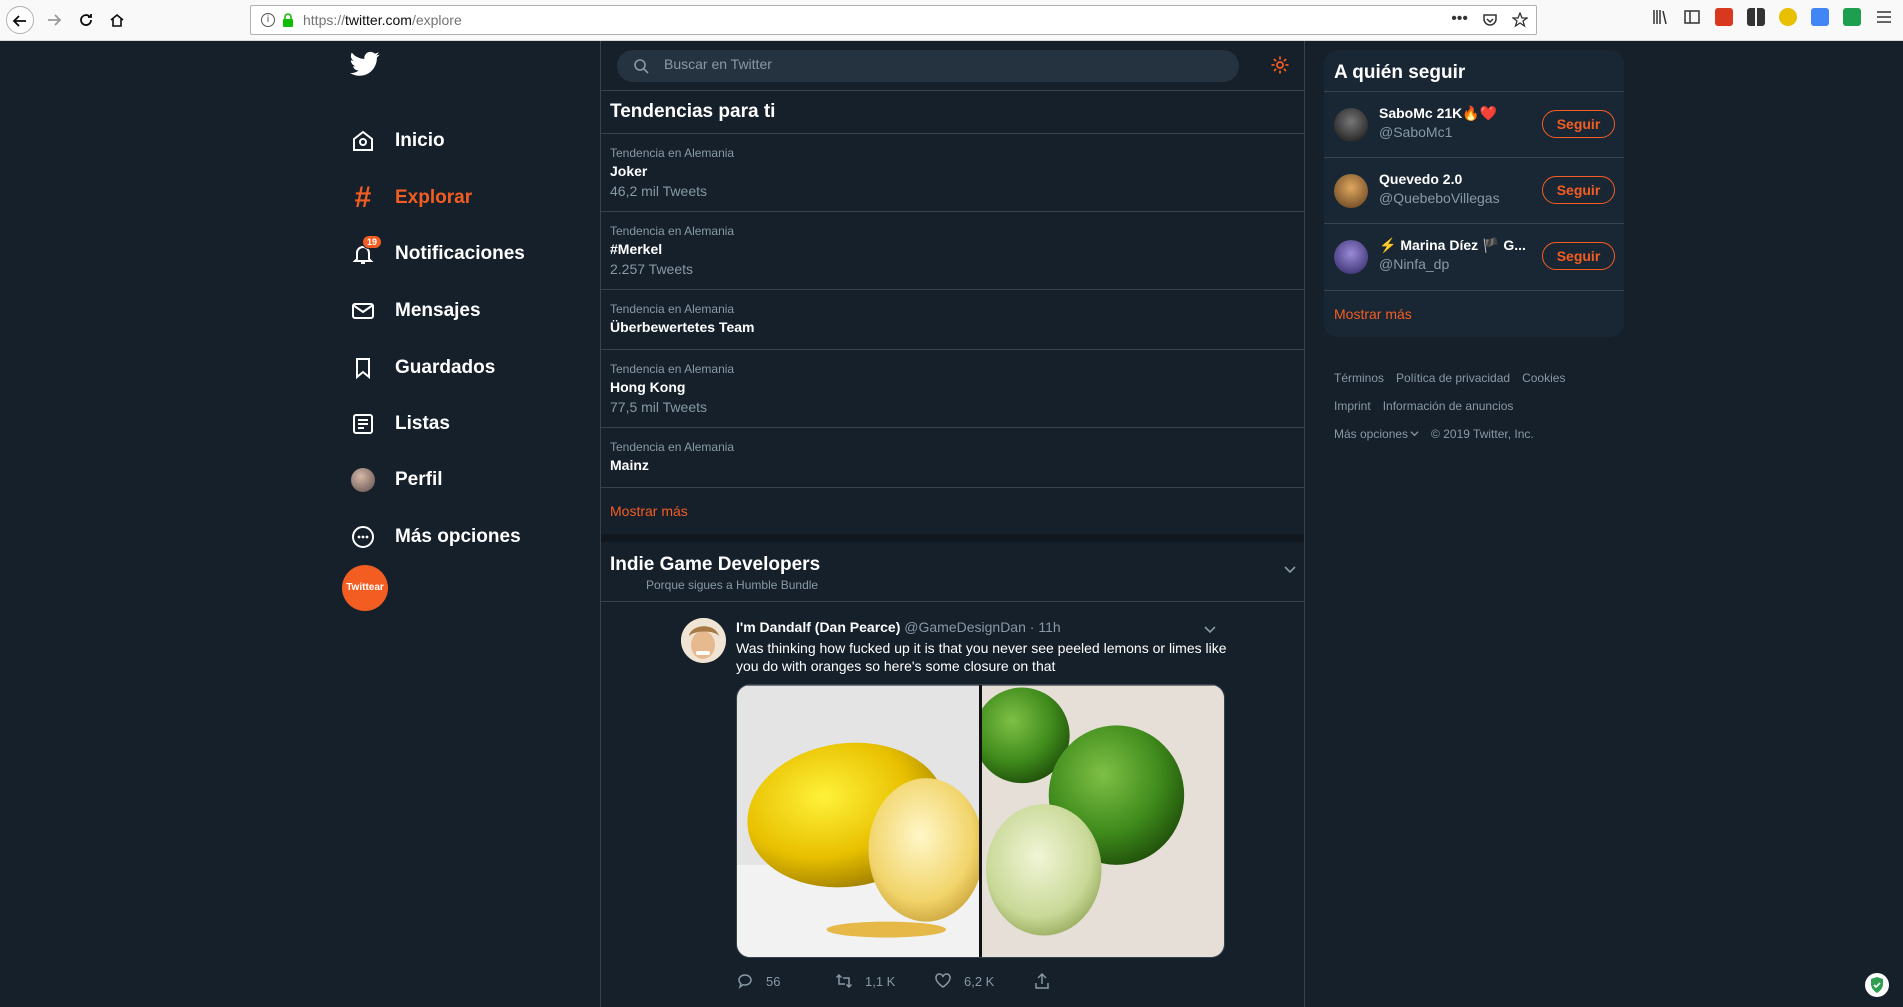  Describe the element at coordinates (980, 821) in the screenshot. I see `tweet-image` at that location.